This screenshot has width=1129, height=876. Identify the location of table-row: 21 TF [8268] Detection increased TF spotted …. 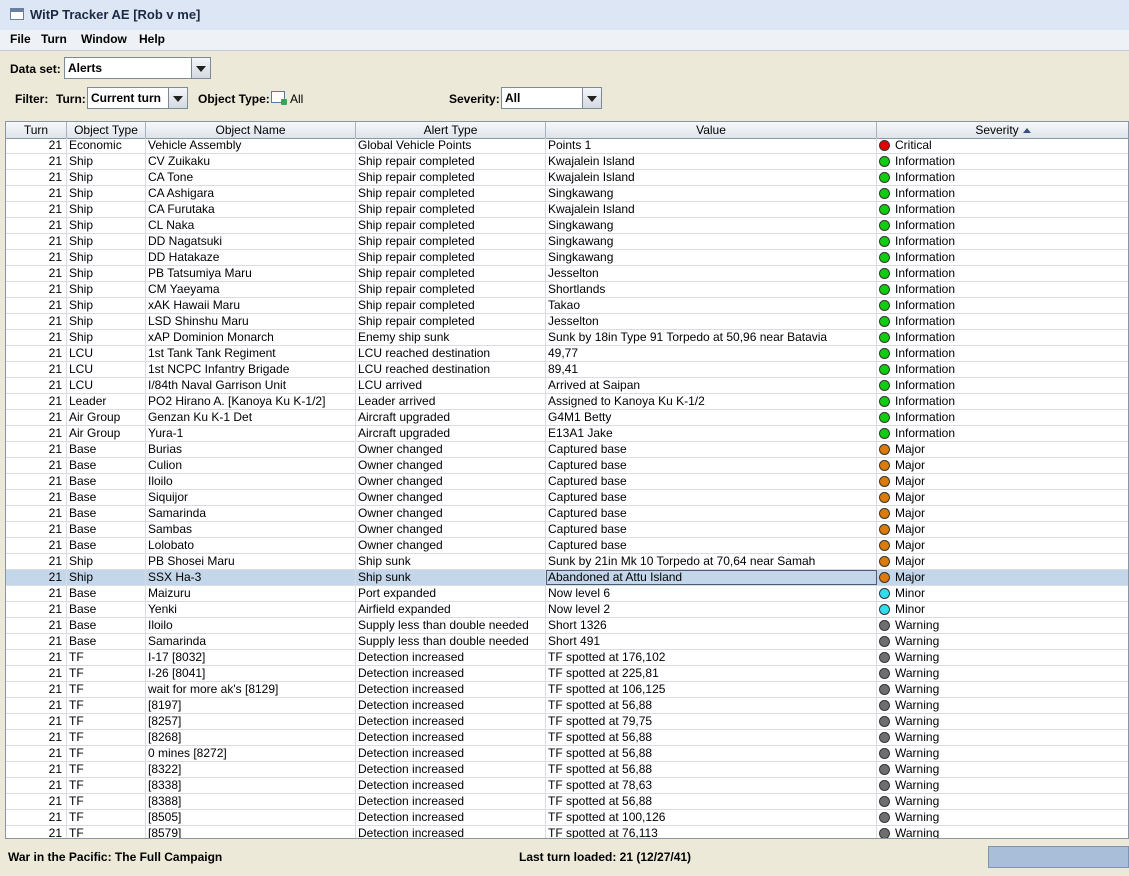
(567, 738).